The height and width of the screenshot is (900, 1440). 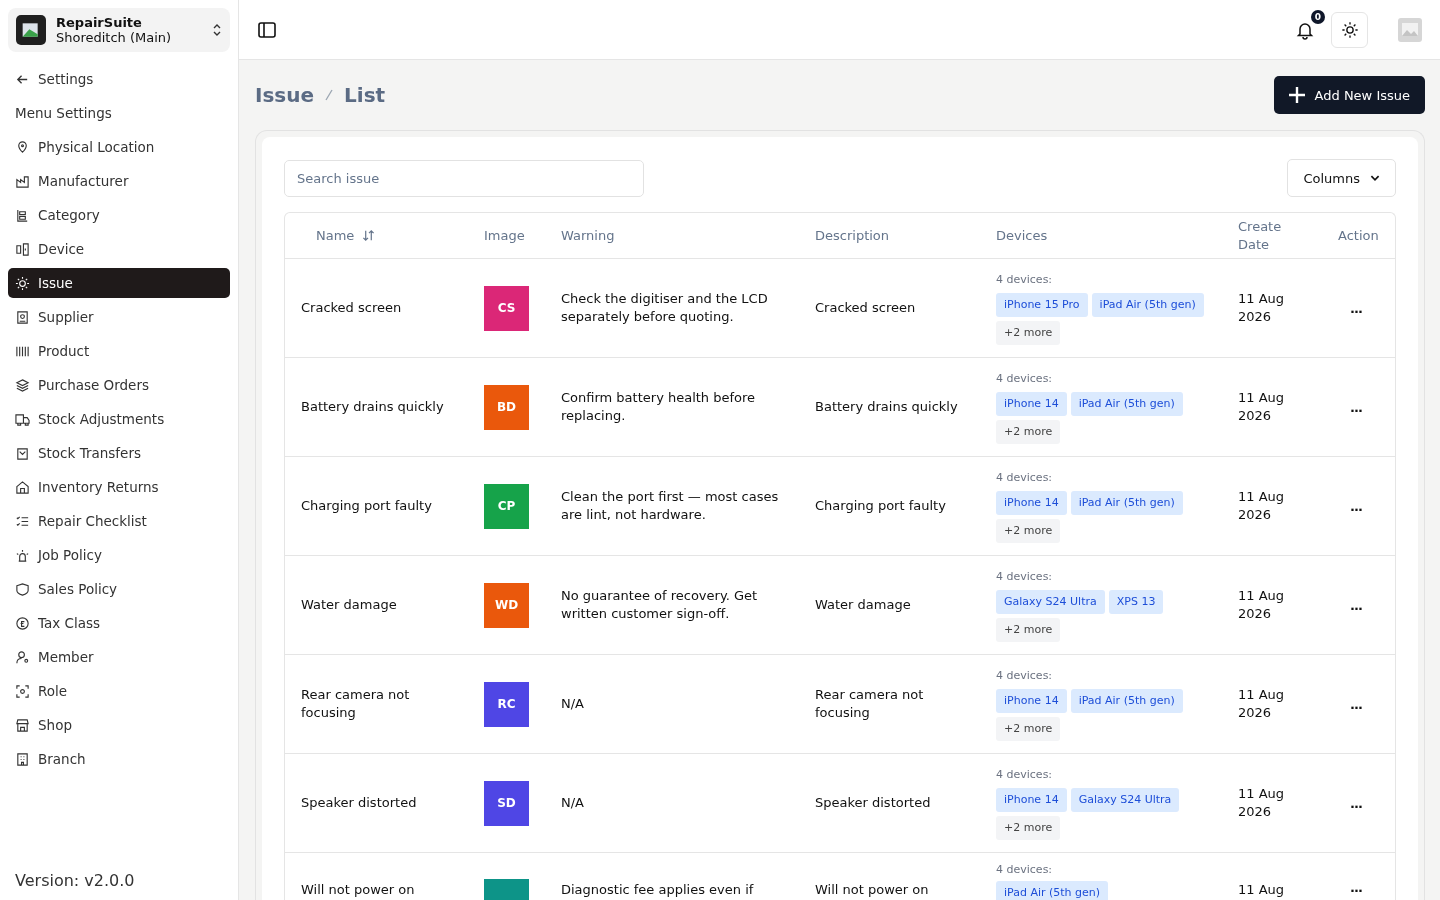 I want to click on issue-thumbnail: RC, so click(x=506, y=704).